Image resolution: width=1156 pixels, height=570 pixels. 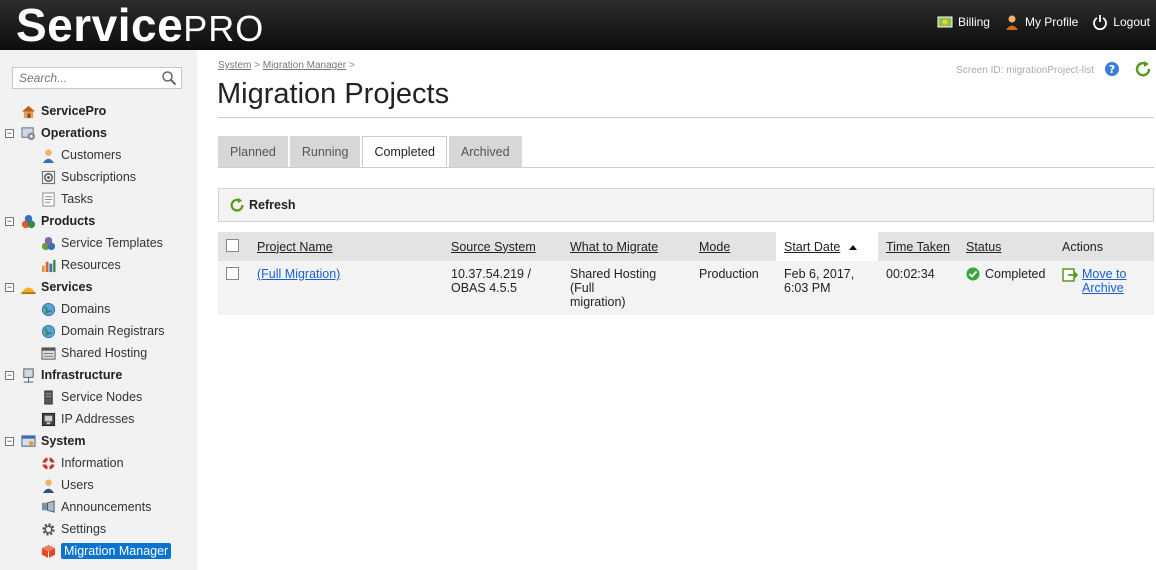 What do you see at coordinates (48, 463) in the screenshot?
I see `lifebuoy-icon` at bounding box center [48, 463].